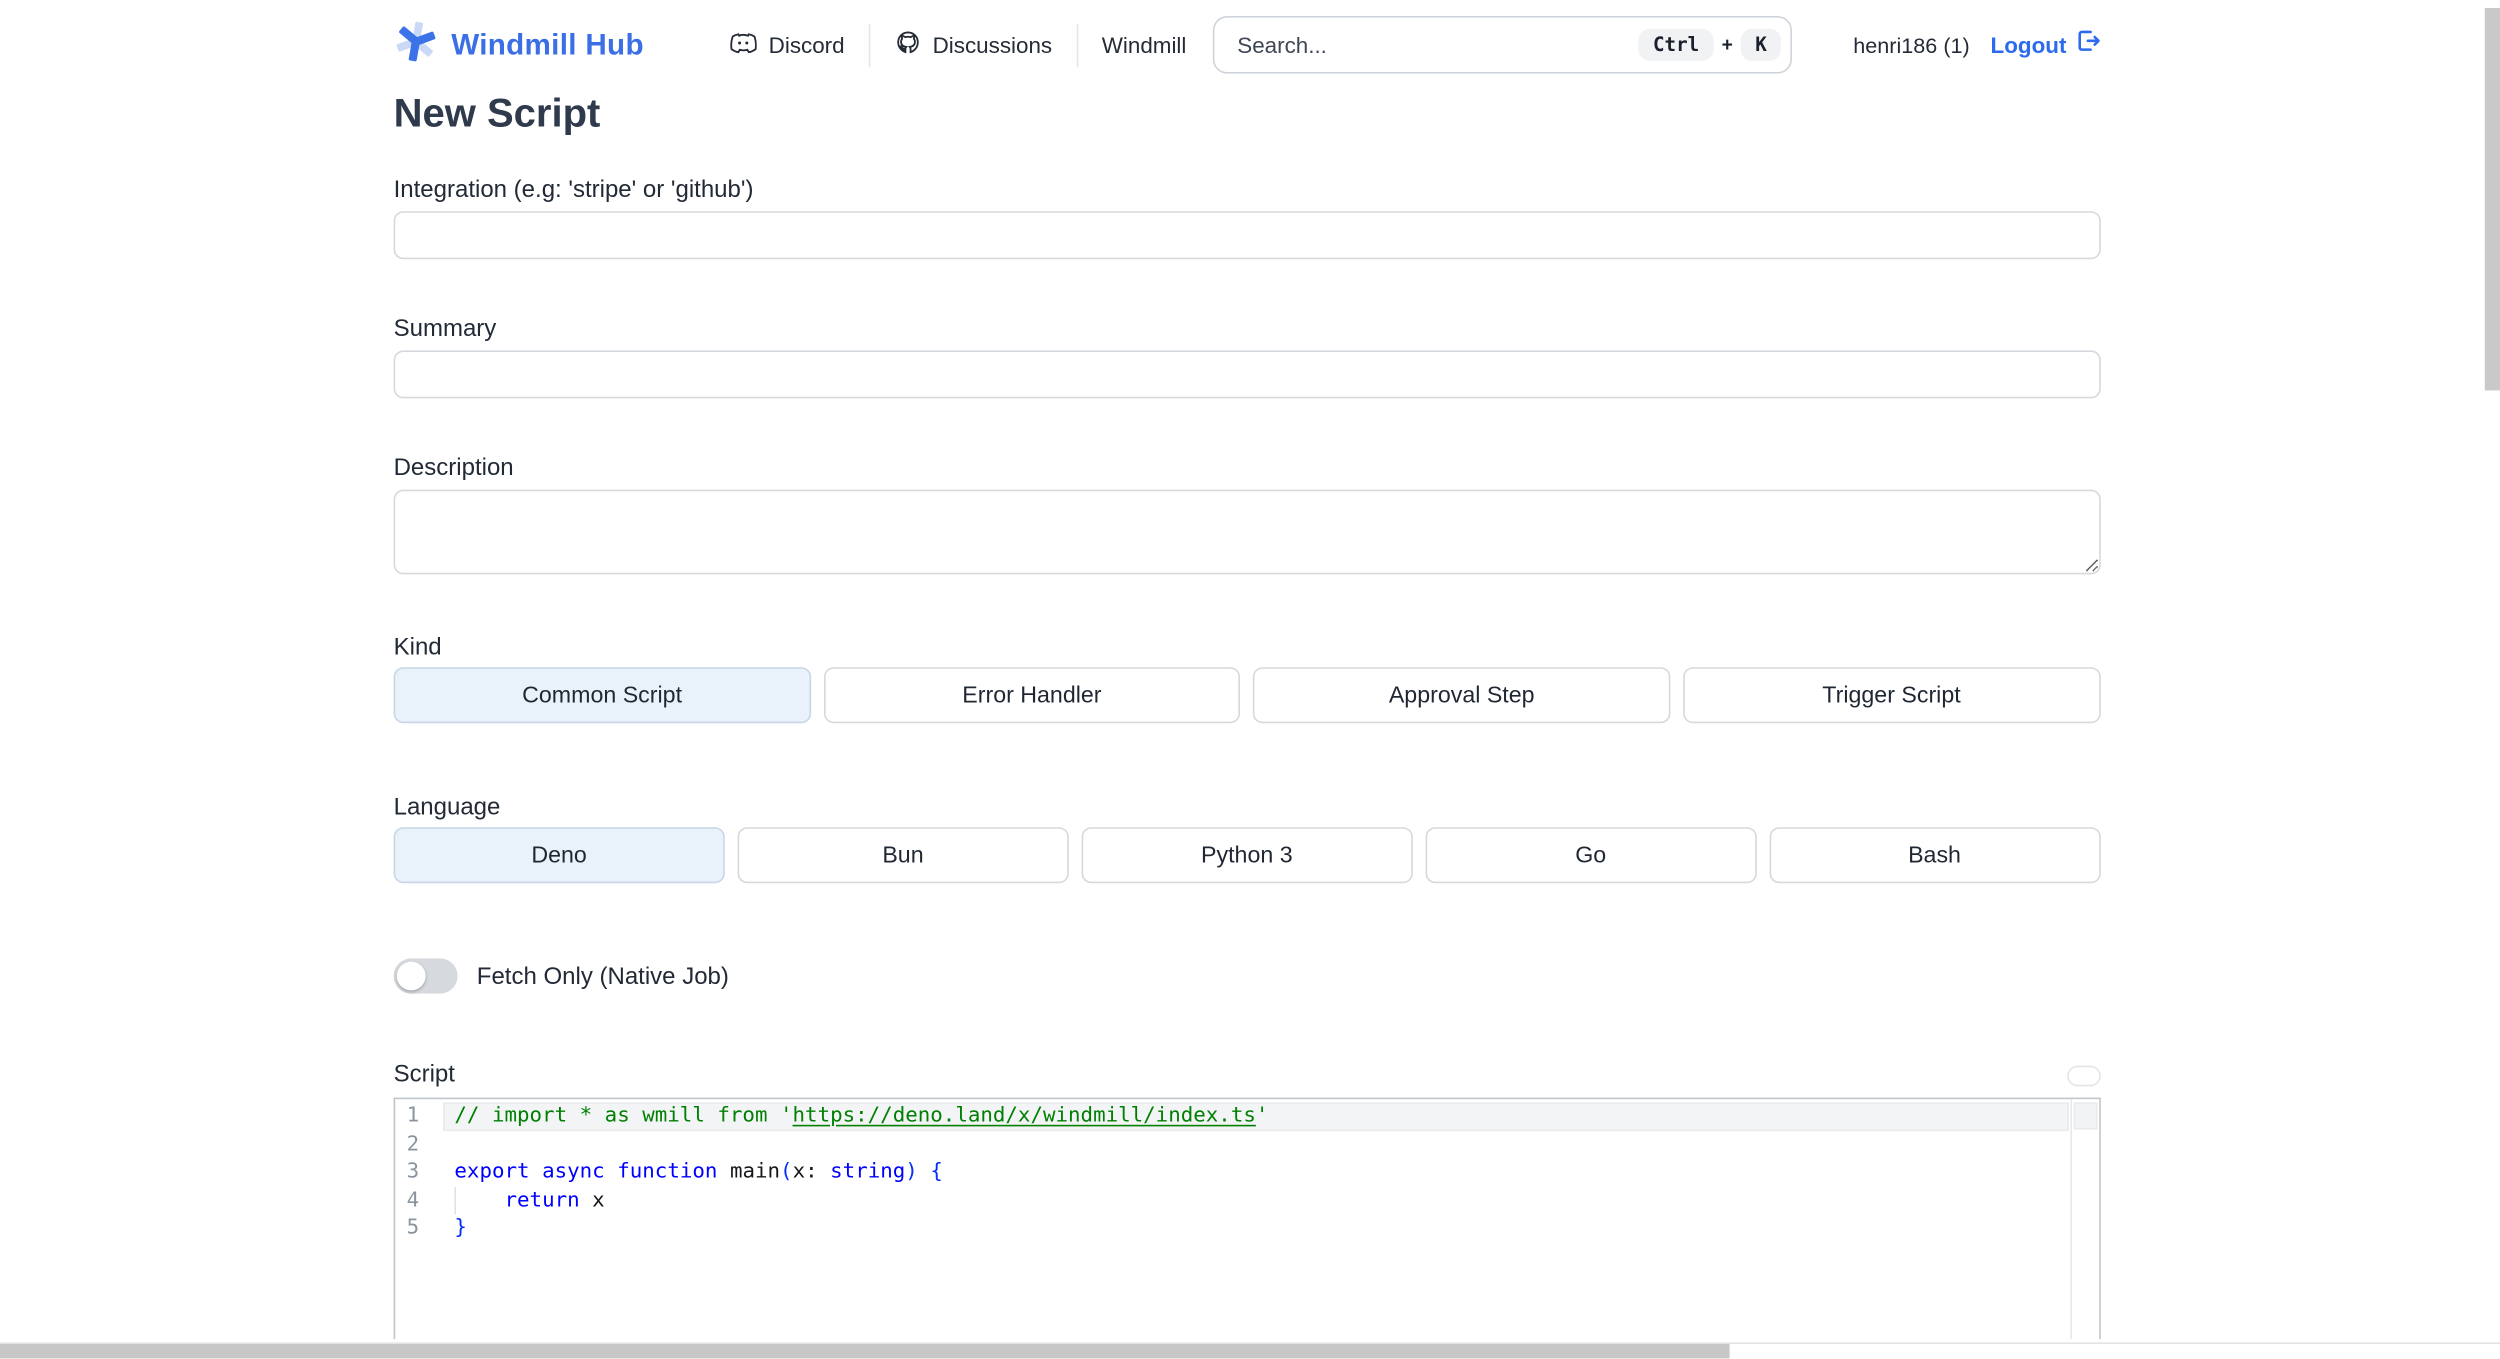 This screenshot has height=1359, width=2500. Describe the element at coordinates (2083, 1075) in the screenshot. I see `script-toggle-pill` at that location.